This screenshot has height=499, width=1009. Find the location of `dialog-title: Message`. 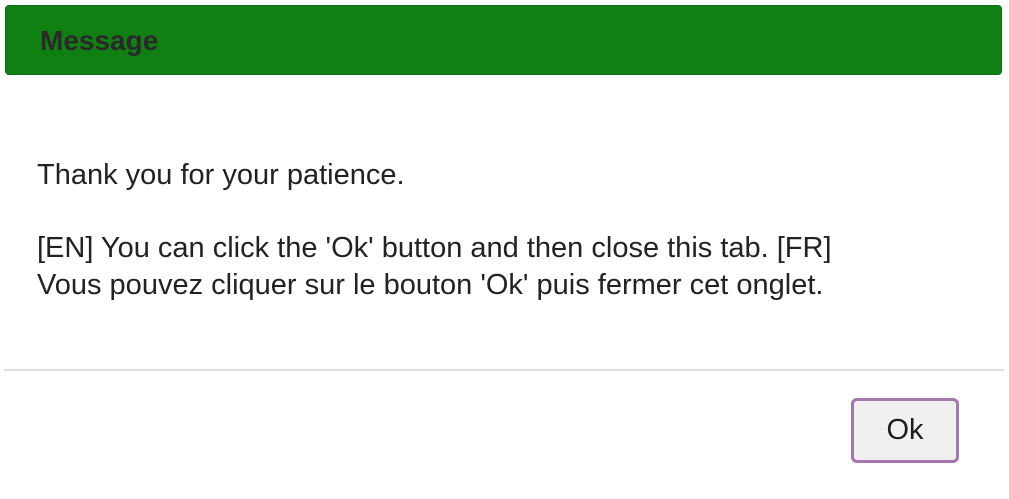

dialog-title: Message is located at coordinates (99, 40).